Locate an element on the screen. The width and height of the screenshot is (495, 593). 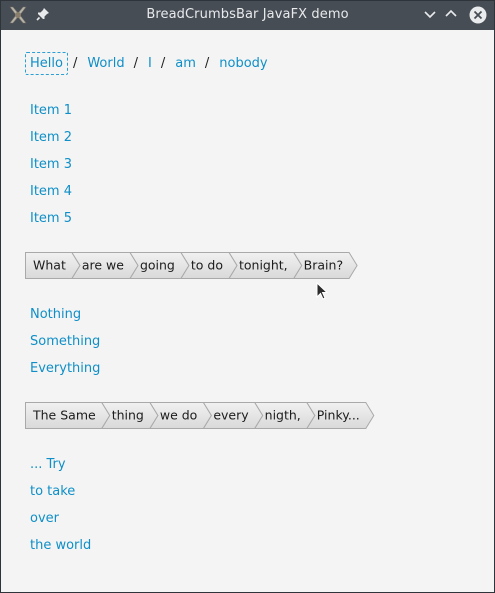
list-item: Item 3 is located at coordinates (51, 170).